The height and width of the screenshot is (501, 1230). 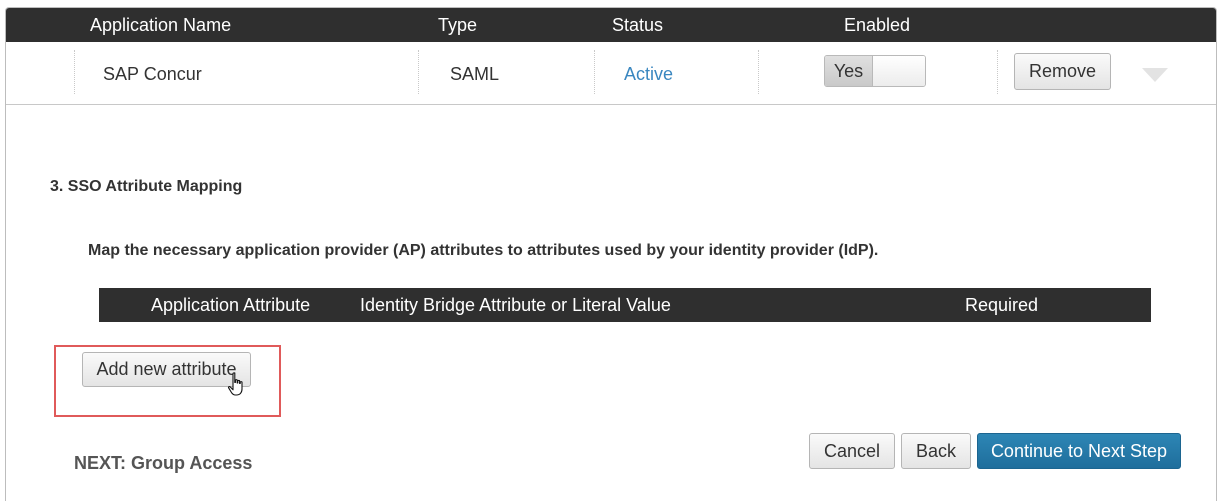 What do you see at coordinates (649, 74) in the screenshot?
I see `status-badge: Active` at bounding box center [649, 74].